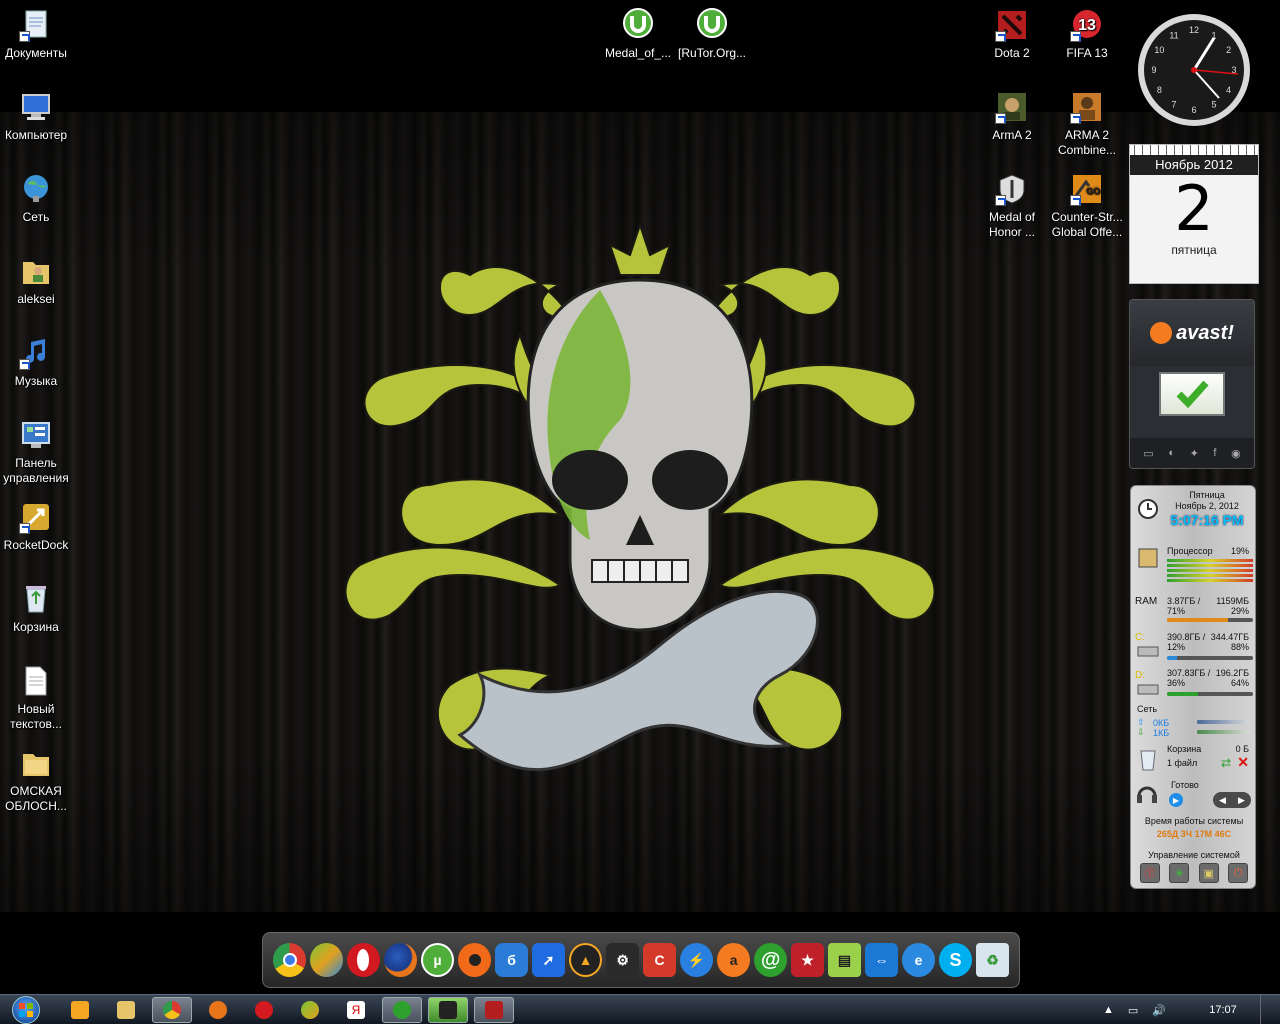  What do you see at coordinates (1194, 70) in the screenshot?
I see `clock-gadget: 121234567891011` at bounding box center [1194, 70].